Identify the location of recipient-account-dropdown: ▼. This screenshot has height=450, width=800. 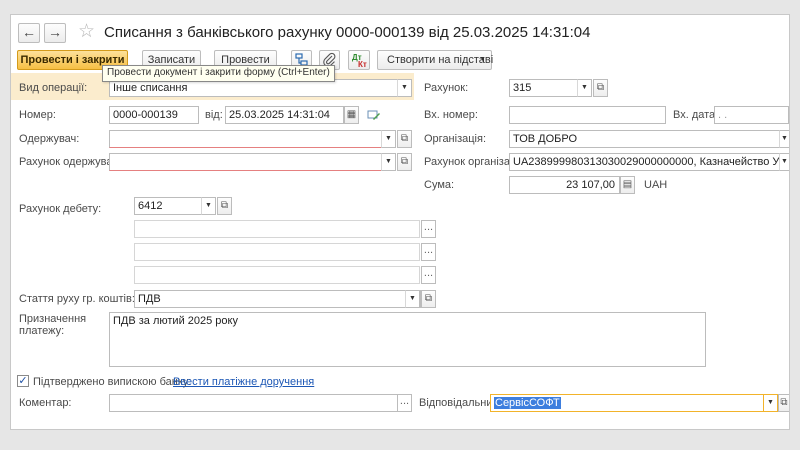
(388, 162).